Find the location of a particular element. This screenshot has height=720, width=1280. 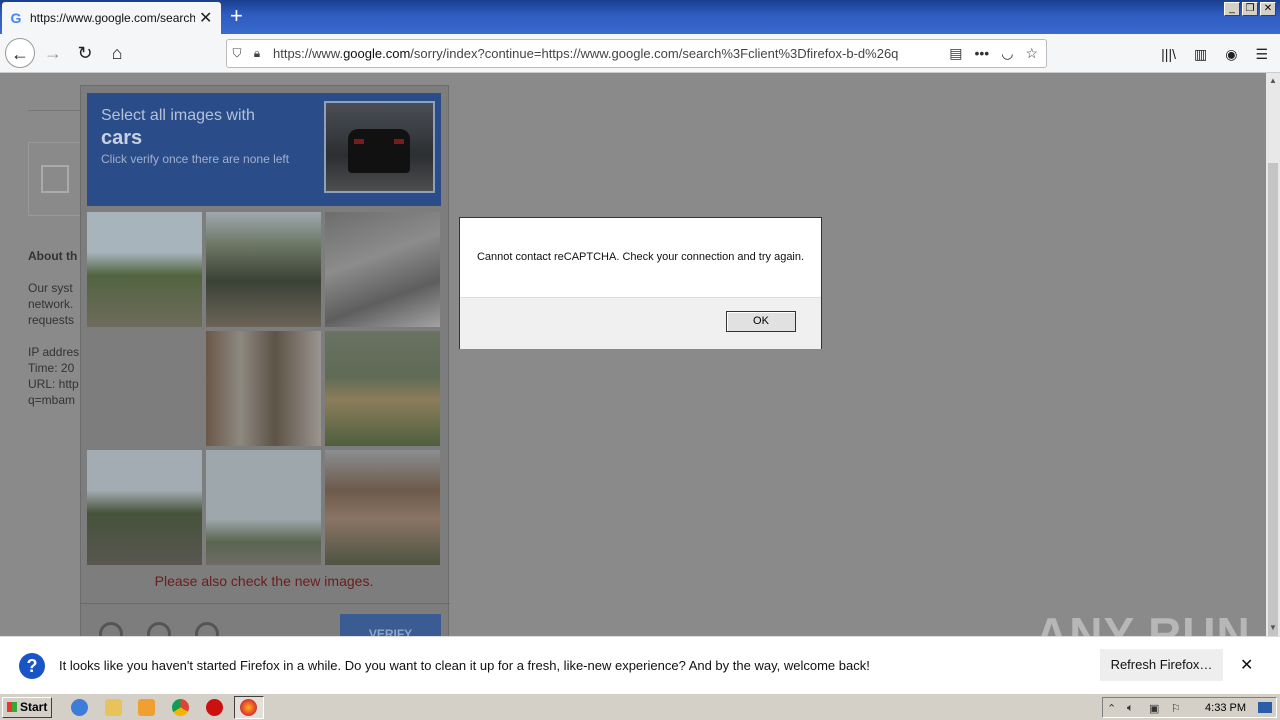

scroll-up-icon: ▲ is located at coordinates (1273, 81).